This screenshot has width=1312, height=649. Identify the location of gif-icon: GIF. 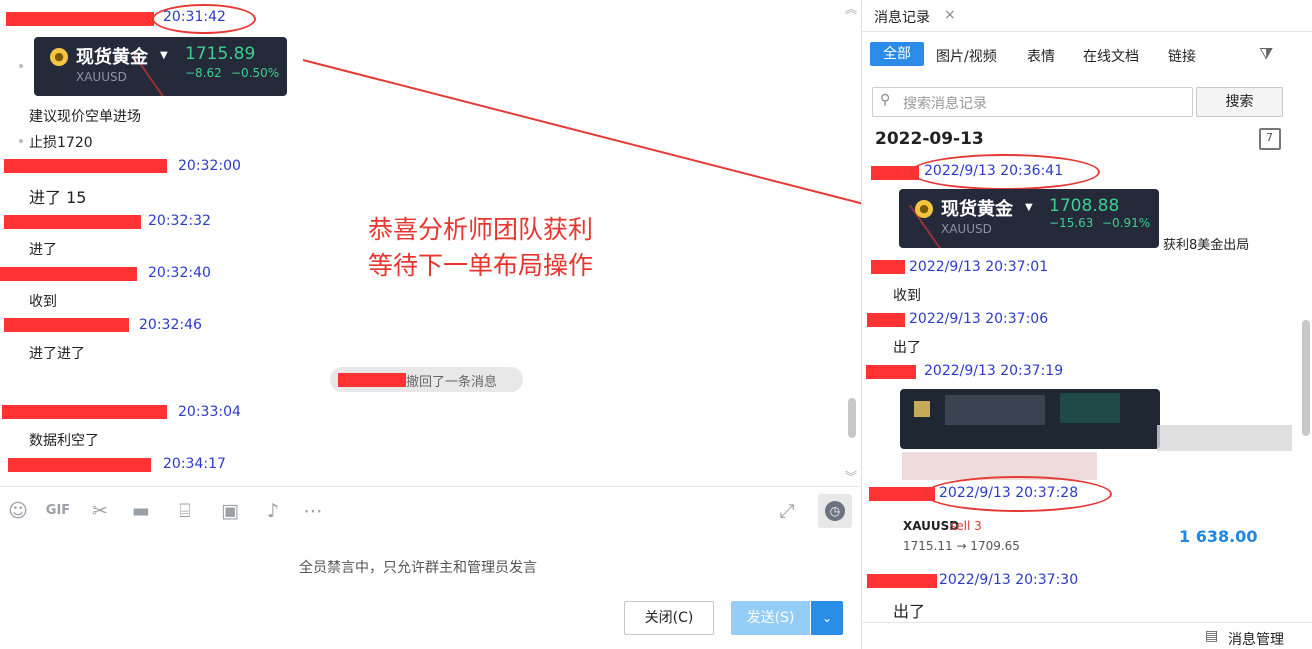
(58, 511).